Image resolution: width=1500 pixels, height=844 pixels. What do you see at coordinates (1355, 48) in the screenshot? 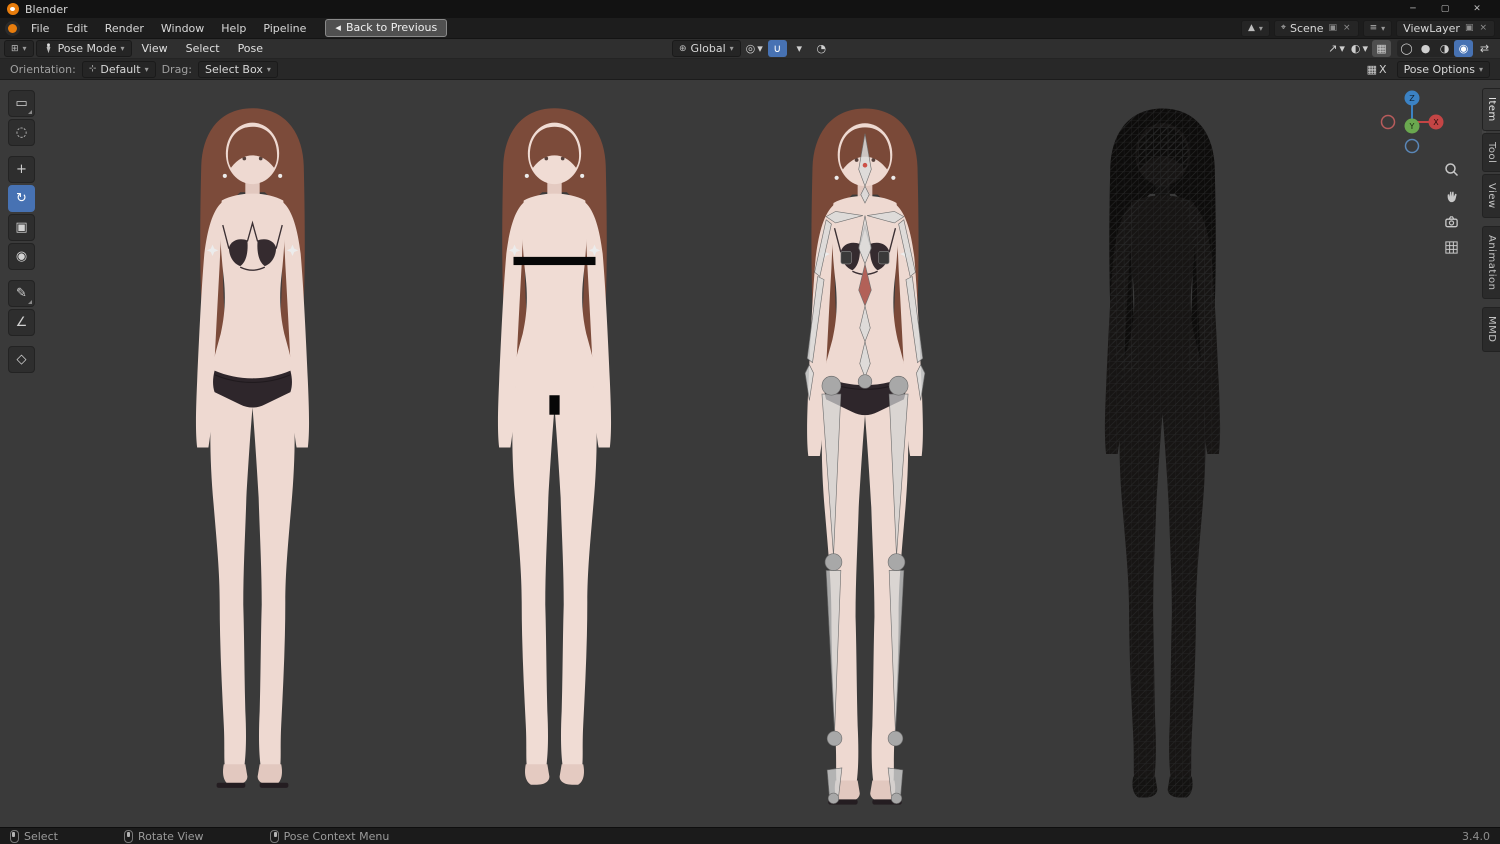
I see `overlays-icon: ◐` at bounding box center [1355, 48].